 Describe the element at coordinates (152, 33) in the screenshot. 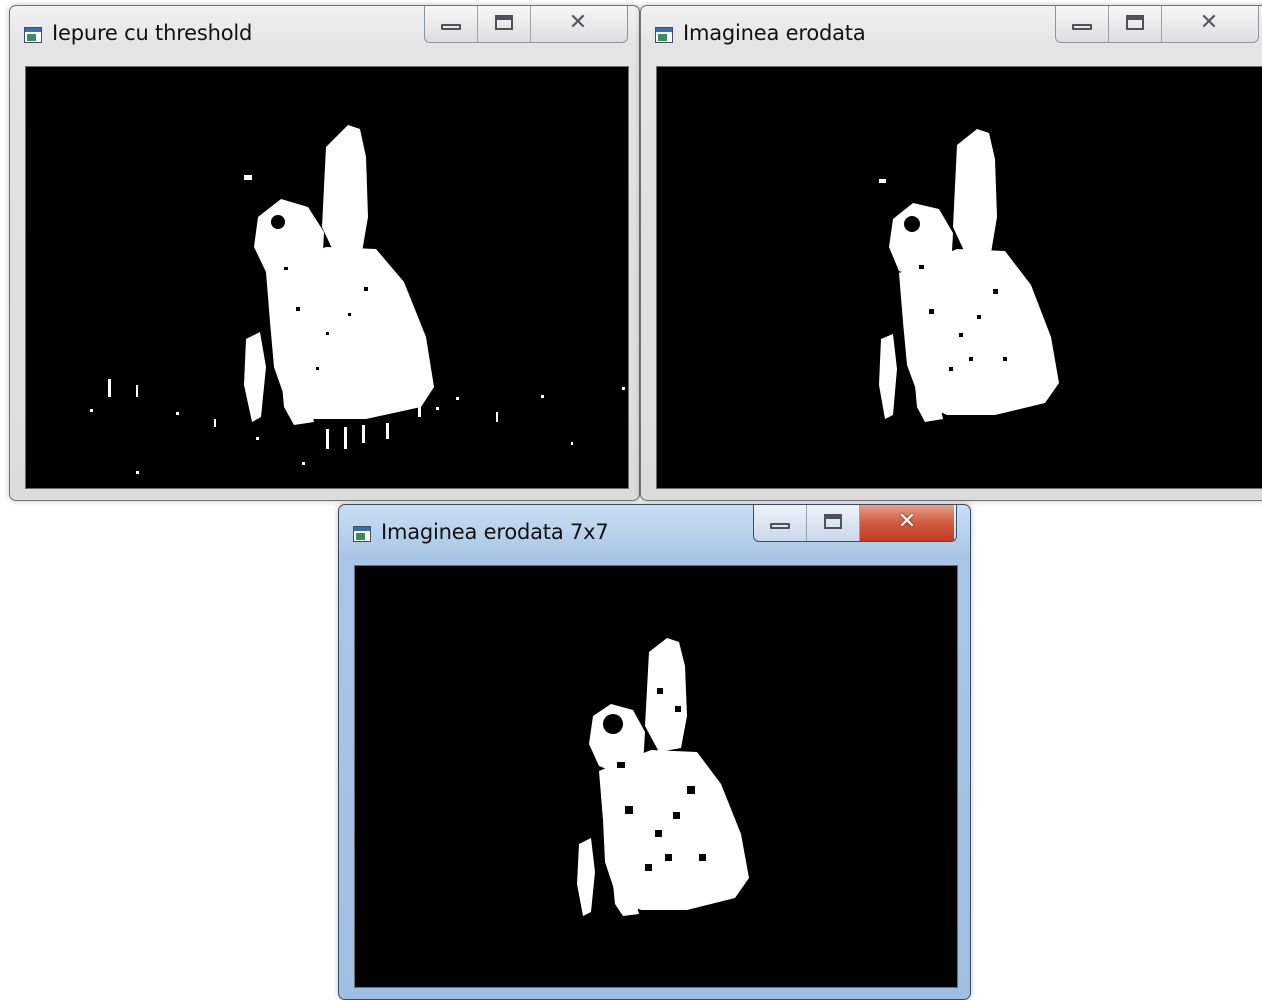

I see `window-title: Iepure cu threshold` at that location.